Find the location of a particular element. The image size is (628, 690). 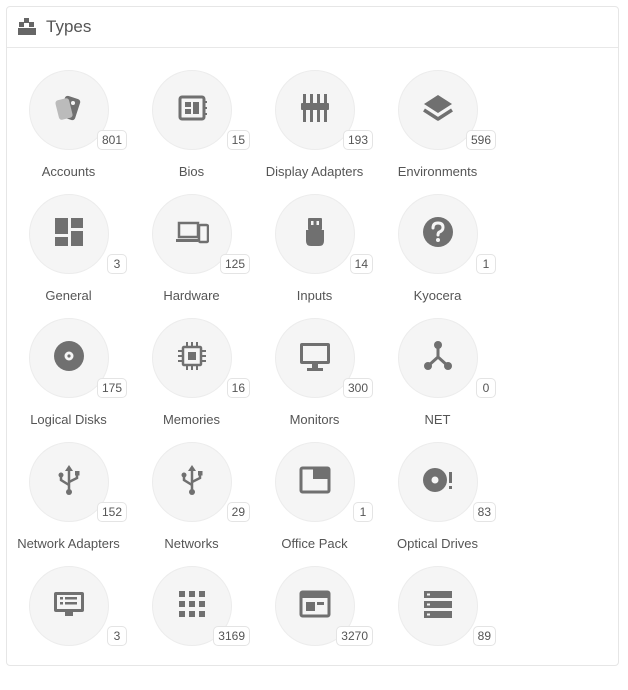

count-badge: 300 is located at coordinates (357, 388).